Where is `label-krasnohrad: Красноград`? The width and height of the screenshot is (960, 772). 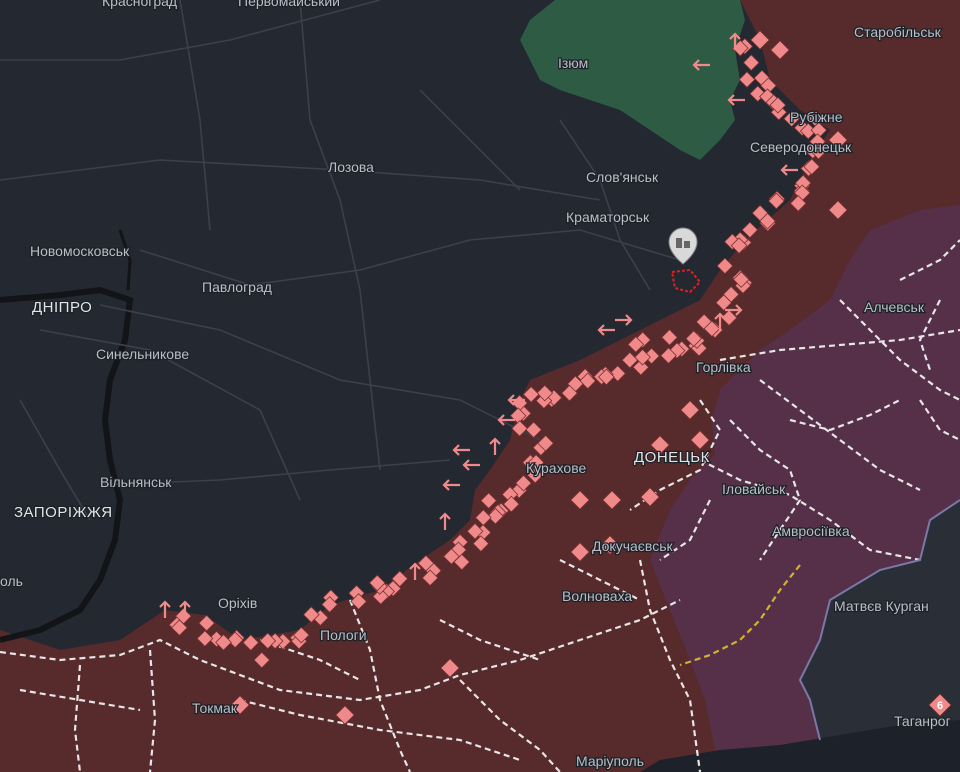
label-krasnohrad: Красноград is located at coordinates (140, 5).